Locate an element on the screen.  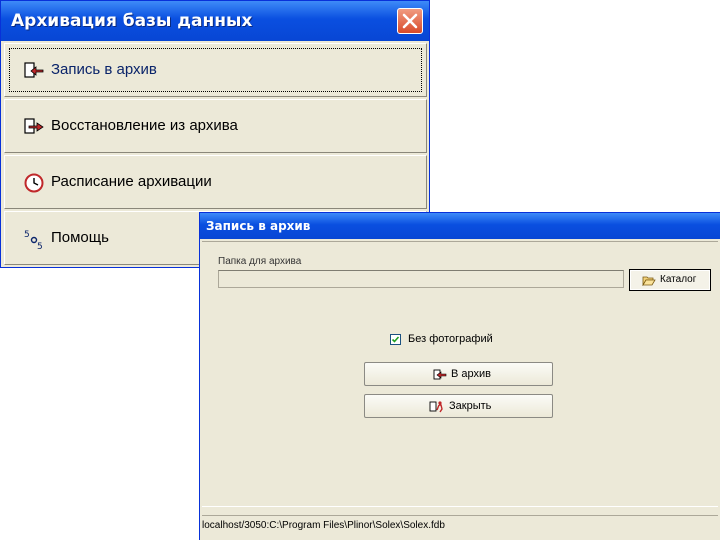
to-archive-button-label: В архив is located at coordinates (471, 374).